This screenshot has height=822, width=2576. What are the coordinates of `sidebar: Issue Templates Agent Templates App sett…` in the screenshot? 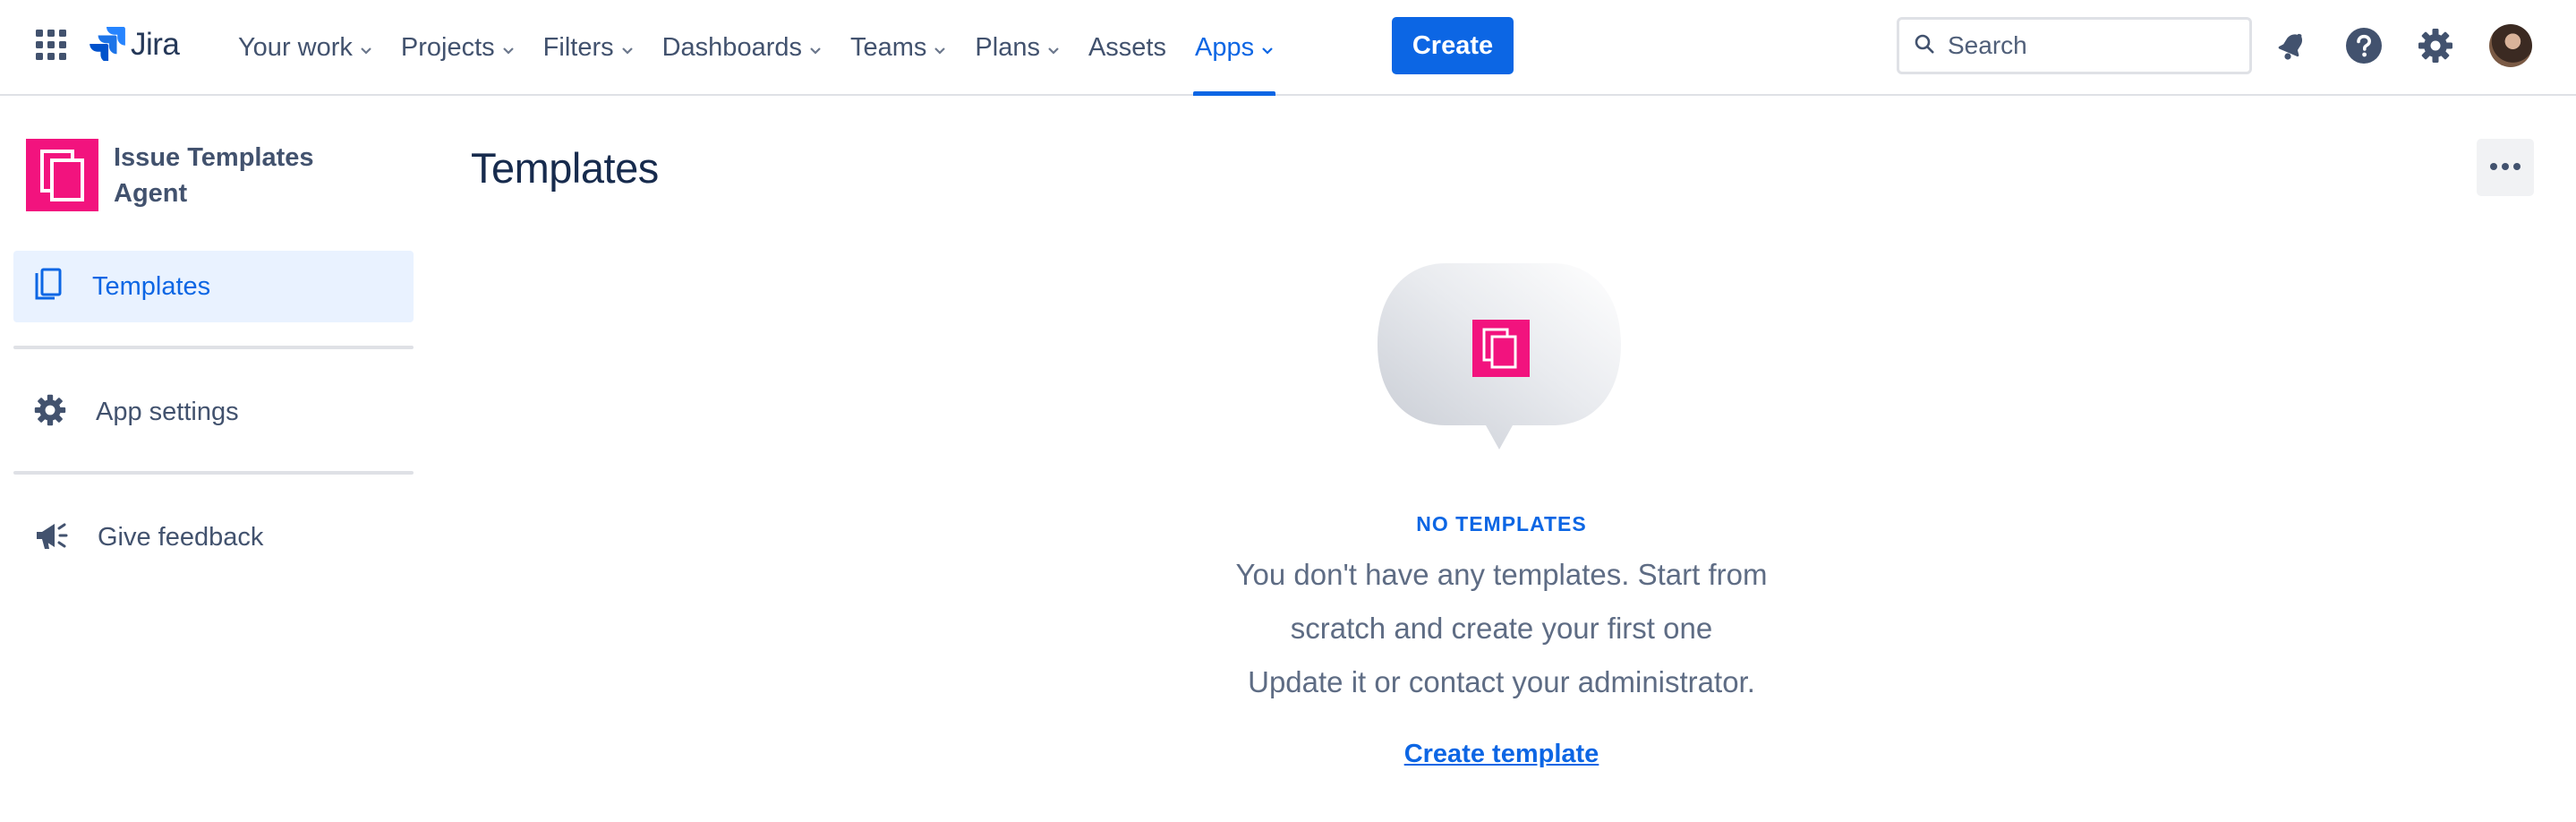 It's located at (210, 460).